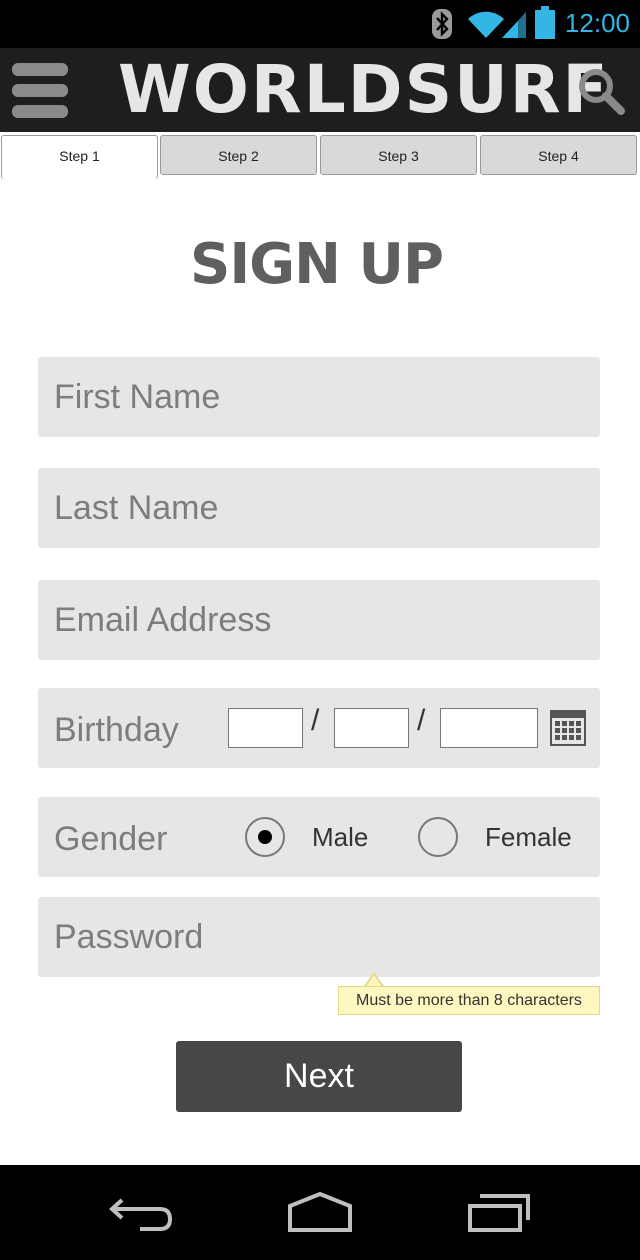 The height and width of the screenshot is (1260, 640). I want to click on birthday-day-input, so click(371, 728).